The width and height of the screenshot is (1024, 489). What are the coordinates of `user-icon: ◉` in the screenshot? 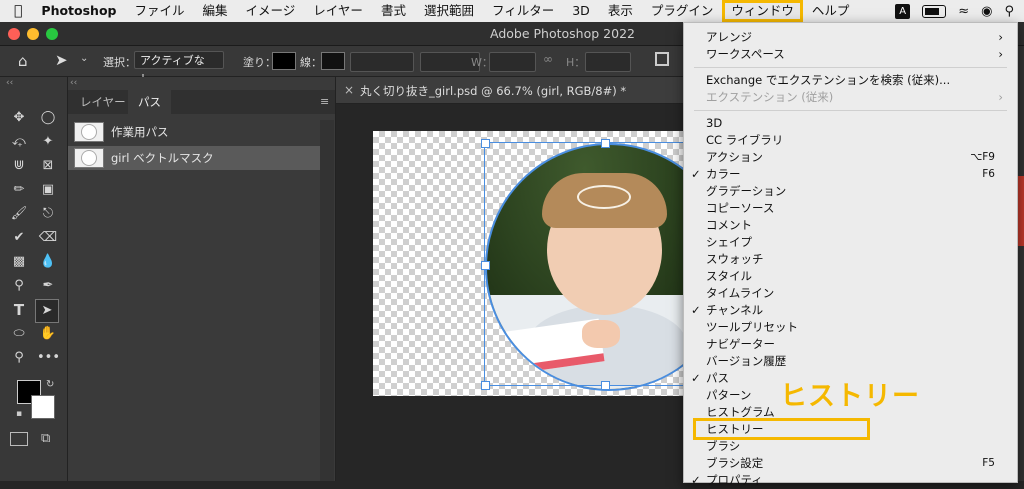 It's located at (986, 11).